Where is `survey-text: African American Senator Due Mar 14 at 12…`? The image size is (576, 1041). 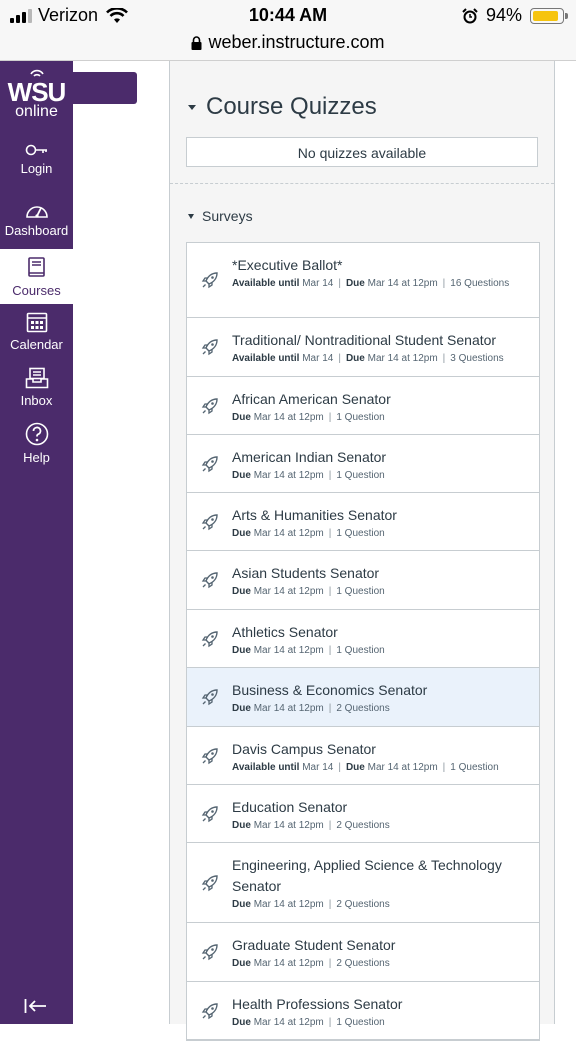
survey-text: African American Senator Due Mar 14 at 12… is located at coordinates (380, 407).